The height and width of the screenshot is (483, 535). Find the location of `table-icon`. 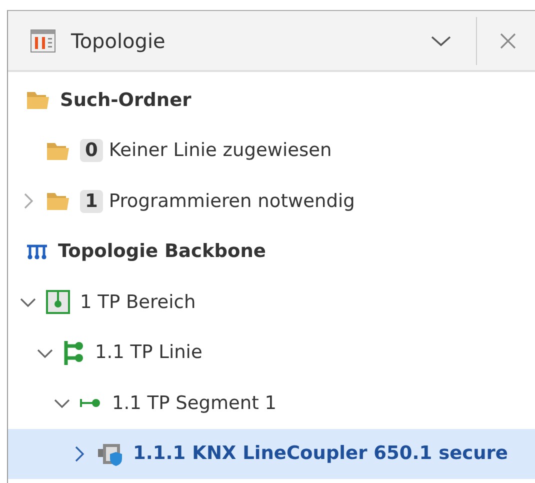

table-icon is located at coordinates (43, 40).